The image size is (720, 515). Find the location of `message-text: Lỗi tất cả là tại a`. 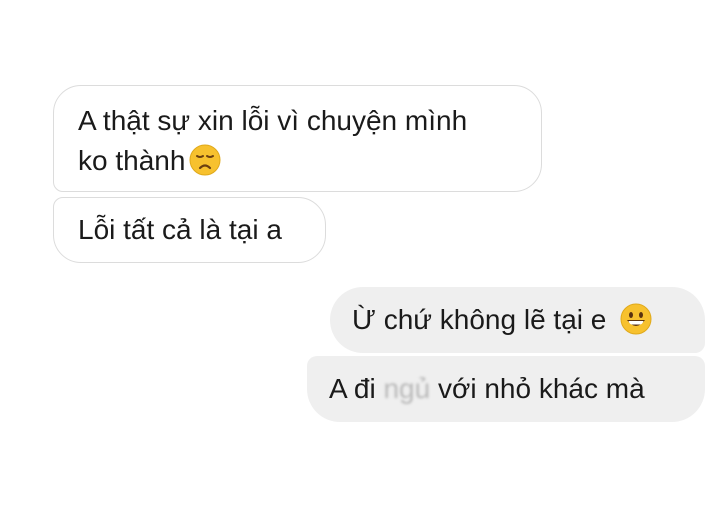

message-text: Lỗi tất cả là tại a is located at coordinates (180, 229).